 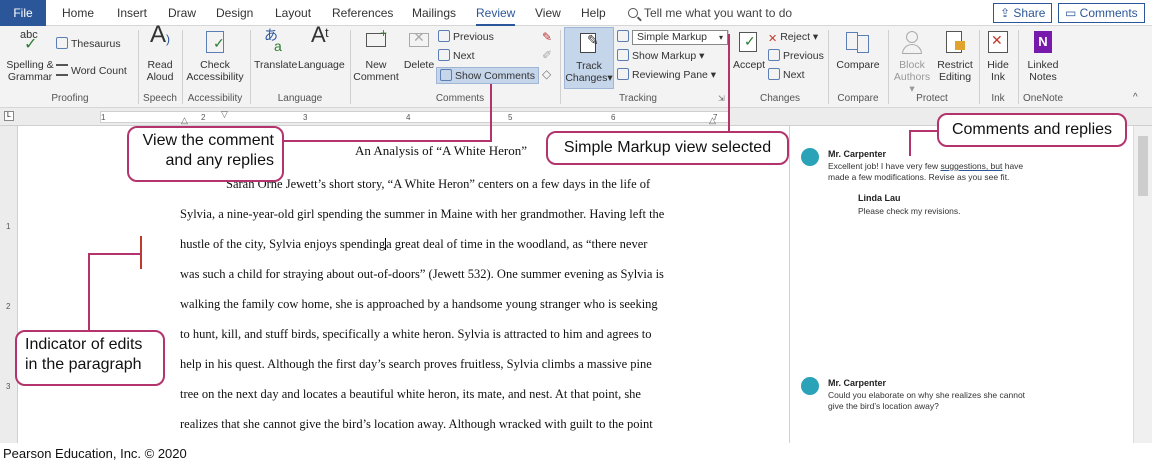 What do you see at coordinates (78, 13) in the screenshot?
I see `tab-home: Home` at bounding box center [78, 13].